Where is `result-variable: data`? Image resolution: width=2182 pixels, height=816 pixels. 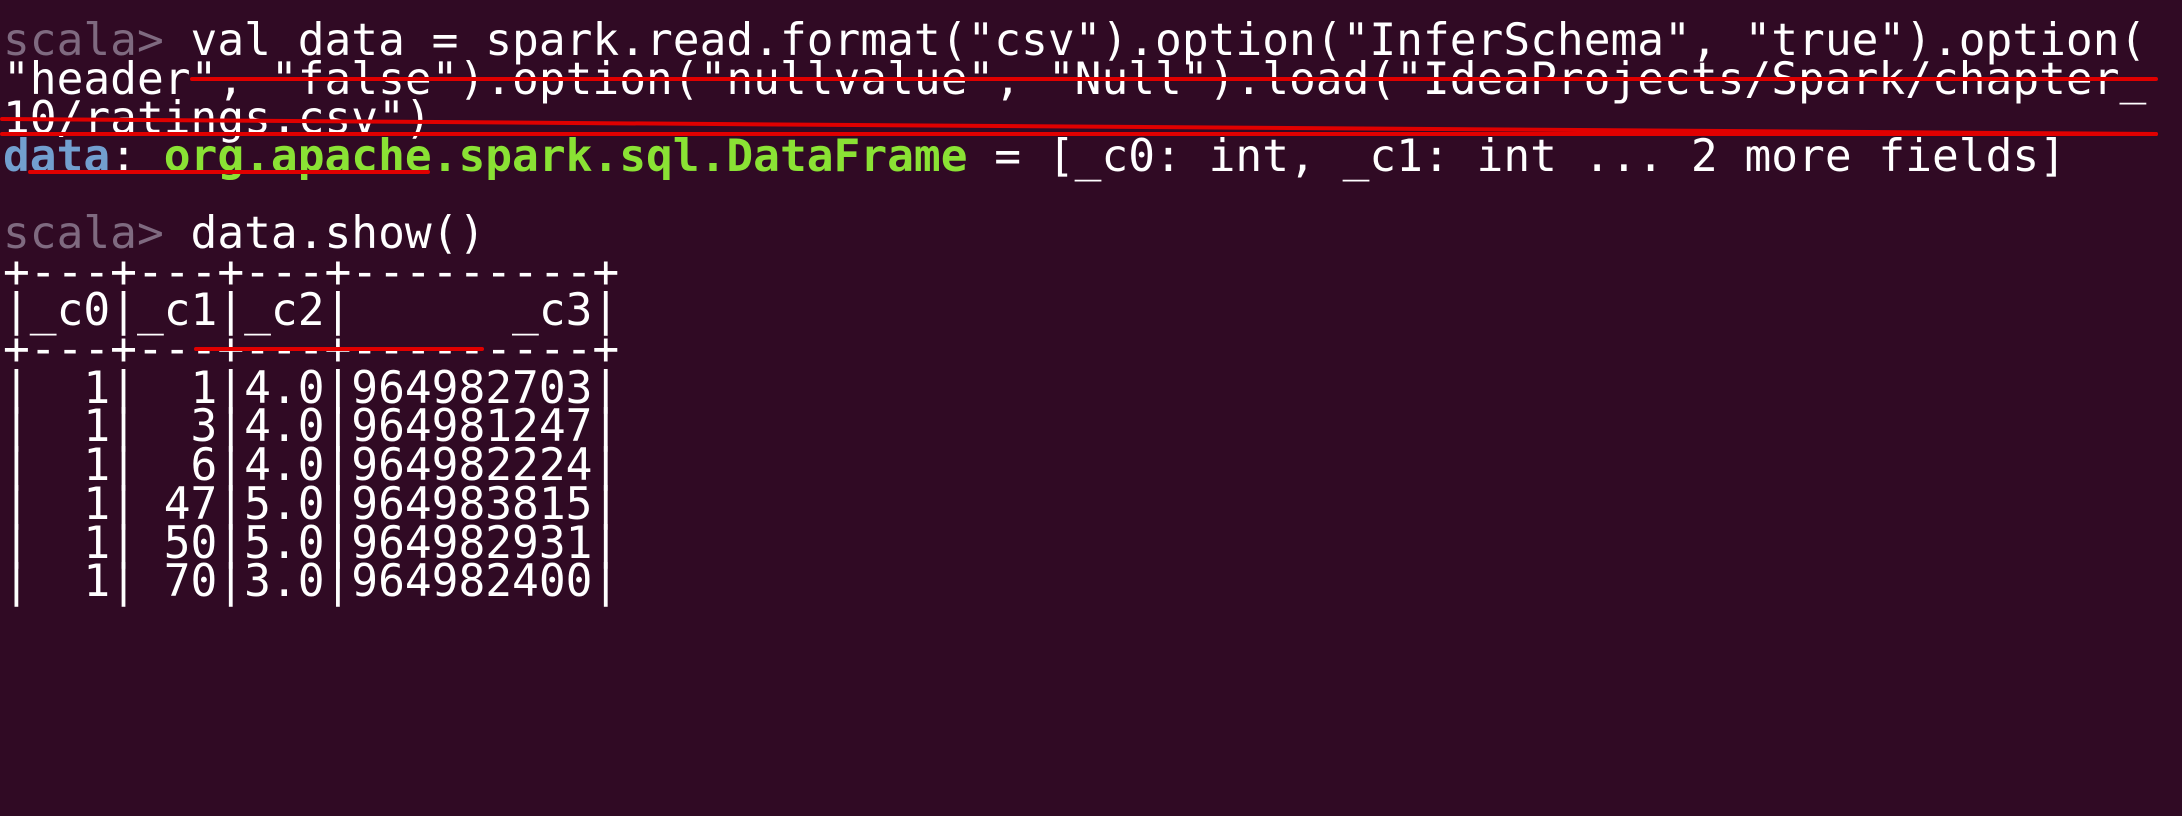
result-variable: data is located at coordinates (57, 156).